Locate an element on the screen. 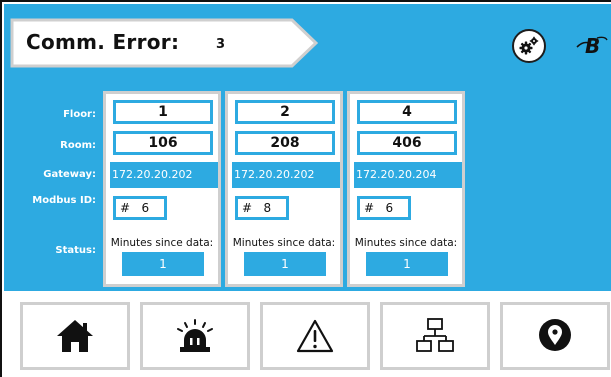 This screenshot has width=611, height=377. room-label: Room: is located at coordinates (78, 145).